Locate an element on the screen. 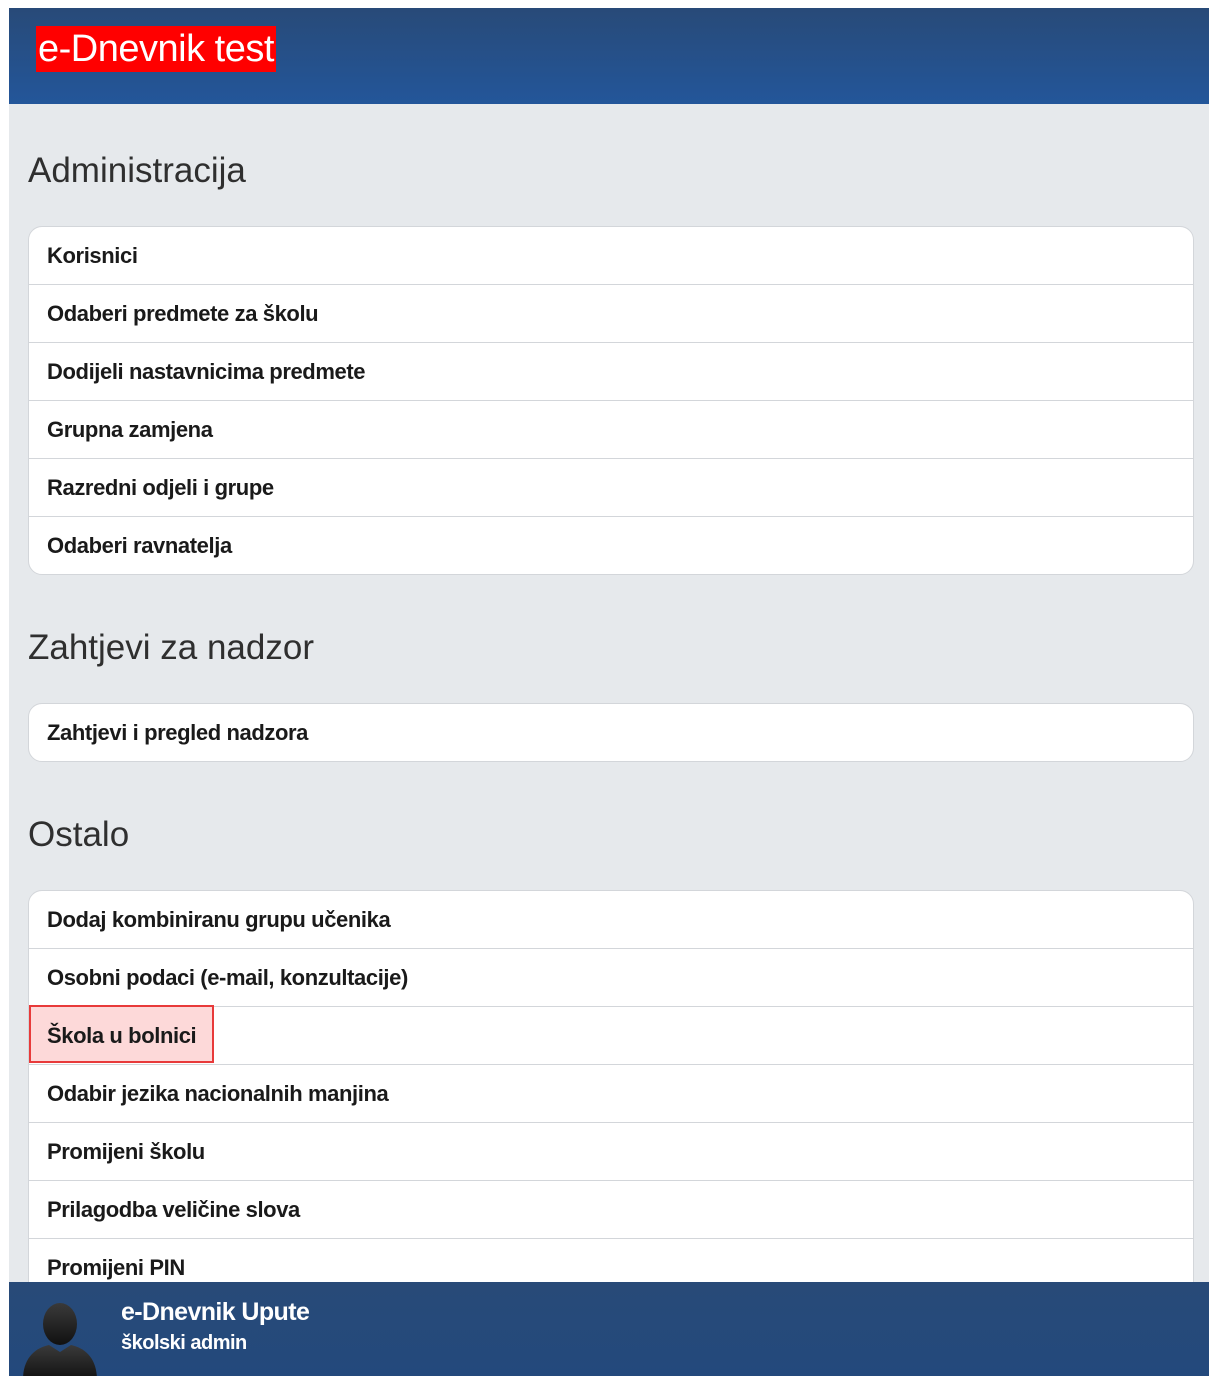 This screenshot has height=1376, width=1209. menu-item-odaberi-predmete: Odaberi predmete za školu is located at coordinates (611, 313).